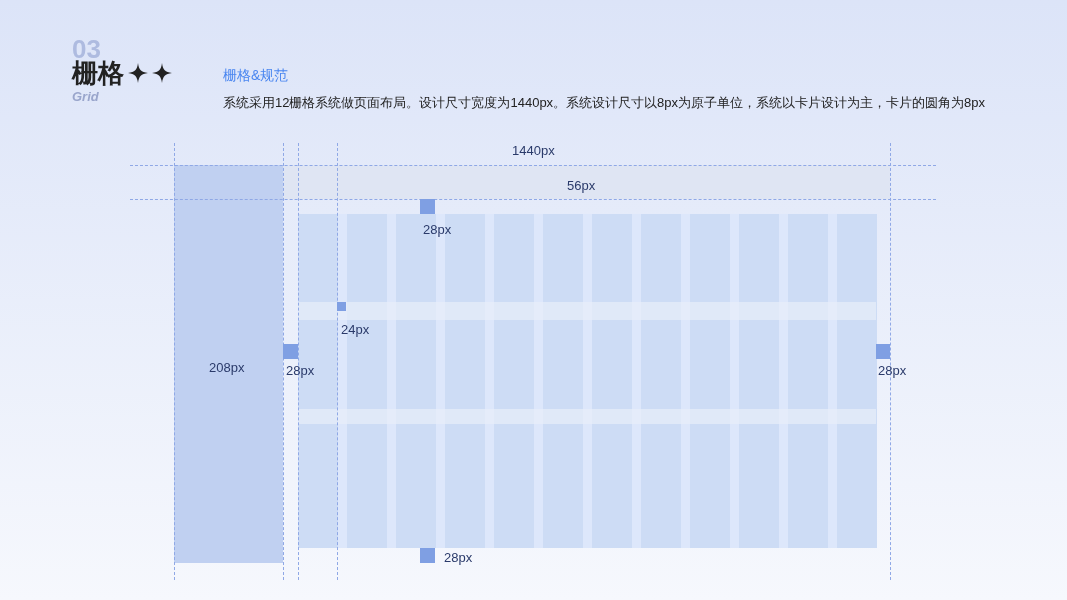  I want to click on section-title: 栅格&规范, so click(256, 75).